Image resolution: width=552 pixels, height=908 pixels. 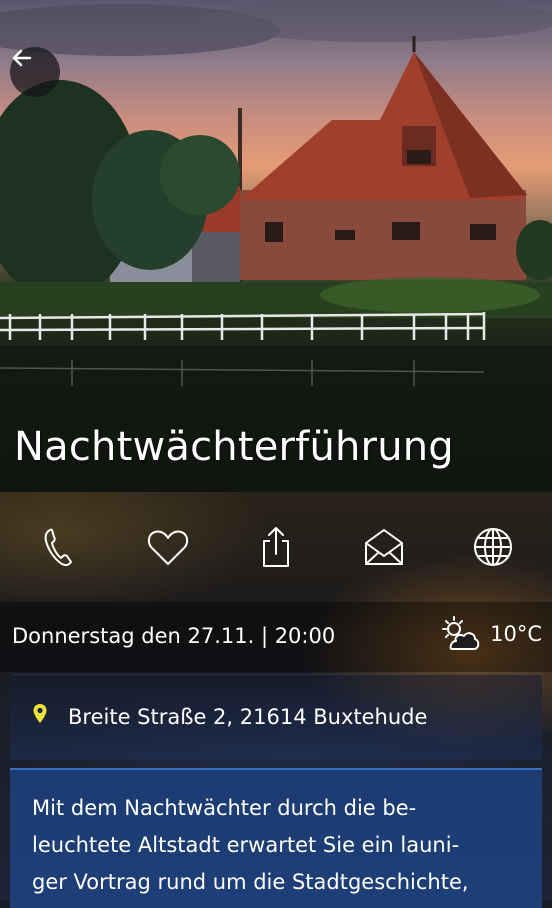 I want to click on website-button, so click(x=493, y=547).